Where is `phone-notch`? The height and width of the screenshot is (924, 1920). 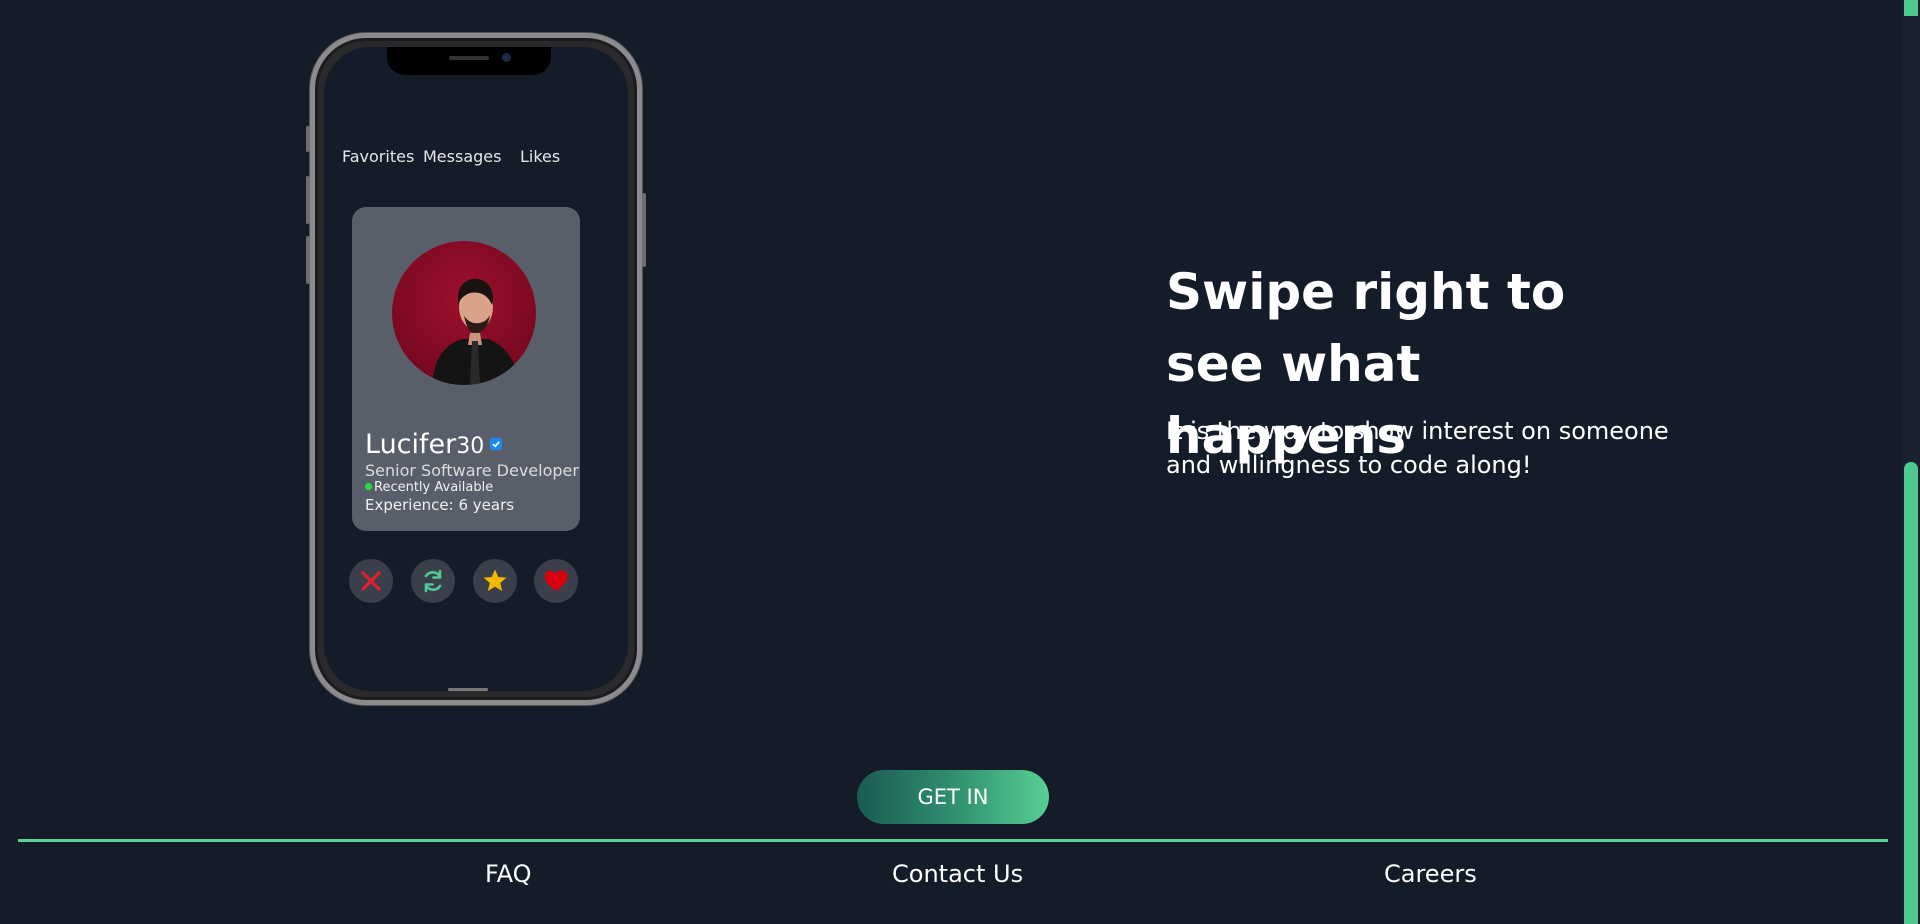 phone-notch is located at coordinates (469, 61).